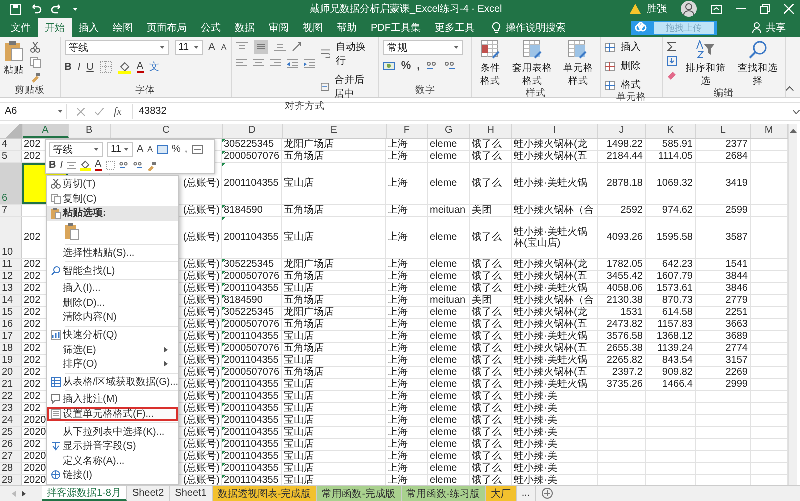 The height and width of the screenshot is (501, 800). I want to click on sheet-tab: 常用函数-练习版, so click(444, 493).